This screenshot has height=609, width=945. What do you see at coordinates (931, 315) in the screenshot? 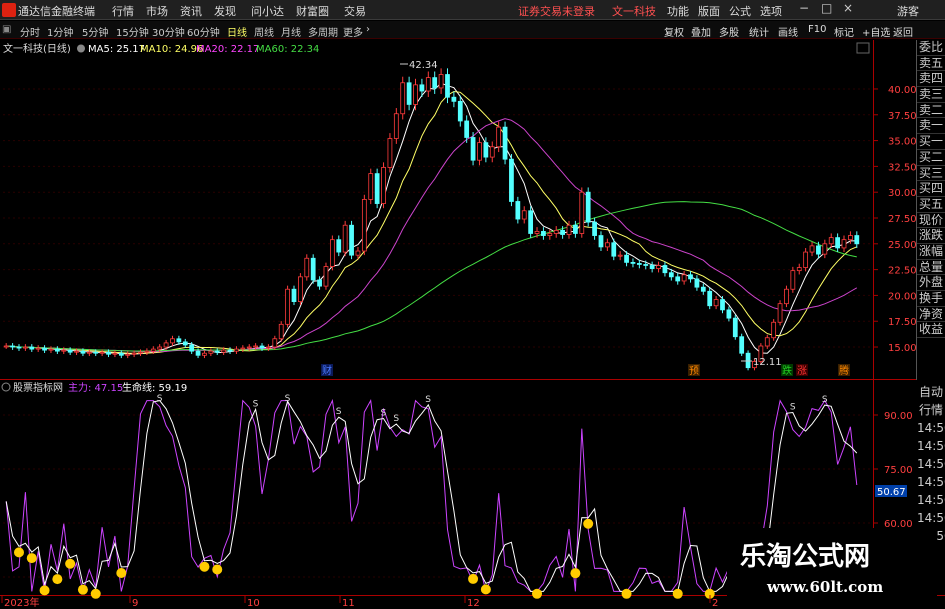
I see `sidebar-item-17: 净资` at bounding box center [931, 315].